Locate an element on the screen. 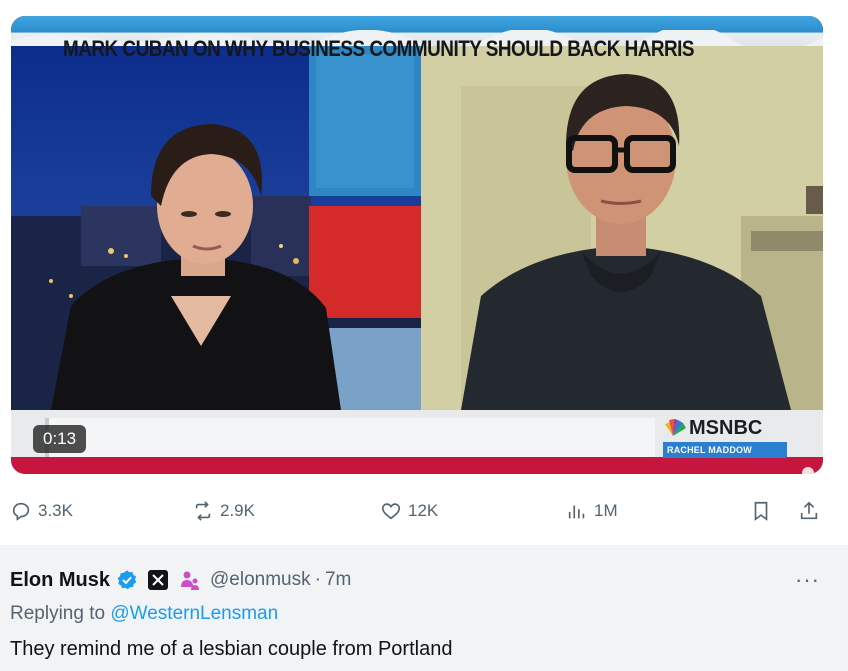 The height and width of the screenshot is (671, 848). views-icon is located at coordinates (576, 512).